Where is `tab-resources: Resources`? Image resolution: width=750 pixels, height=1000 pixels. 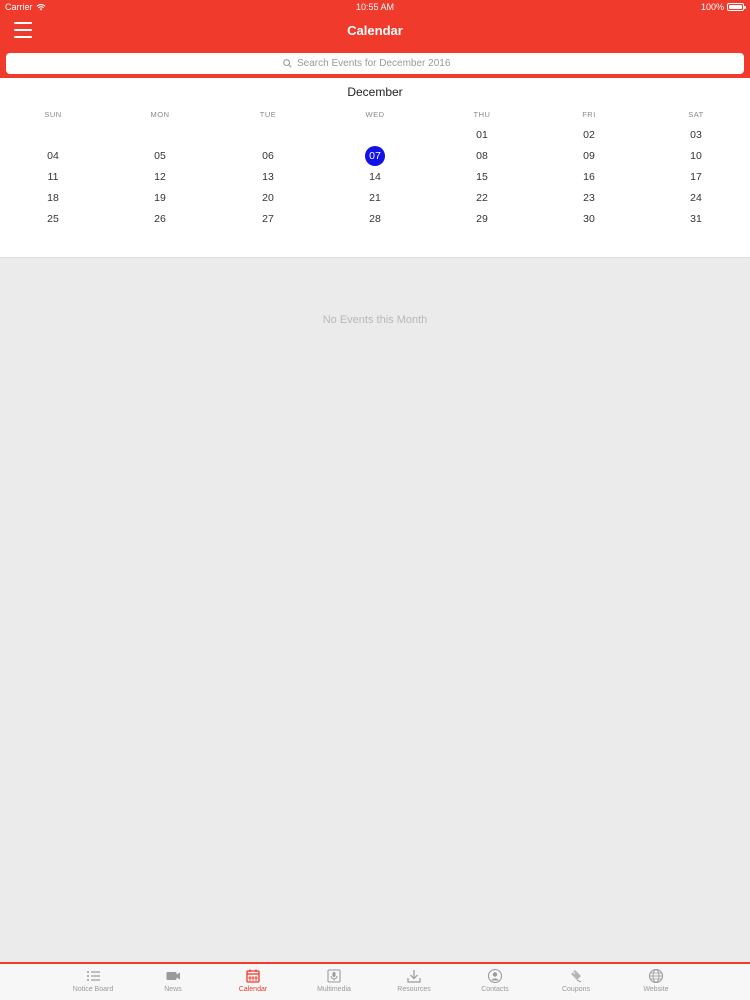
tab-resources: Resources is located at coordinates (414, 984).